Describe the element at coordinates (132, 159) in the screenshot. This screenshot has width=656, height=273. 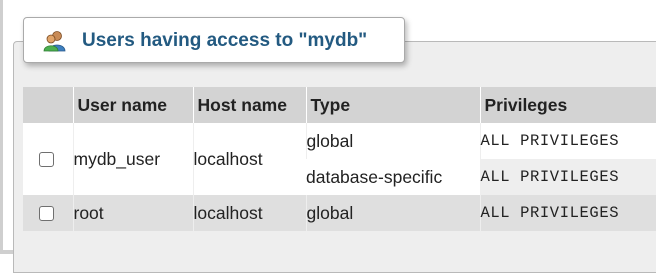
I see `user-name-cell: mydb_user` at that location.